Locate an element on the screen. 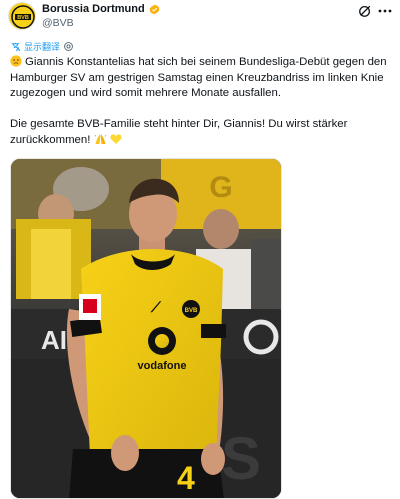 Image resolution: width=400 pixels, height=499 pixels. folded-hands-emoji-icon is located at coordinates (100, 138).